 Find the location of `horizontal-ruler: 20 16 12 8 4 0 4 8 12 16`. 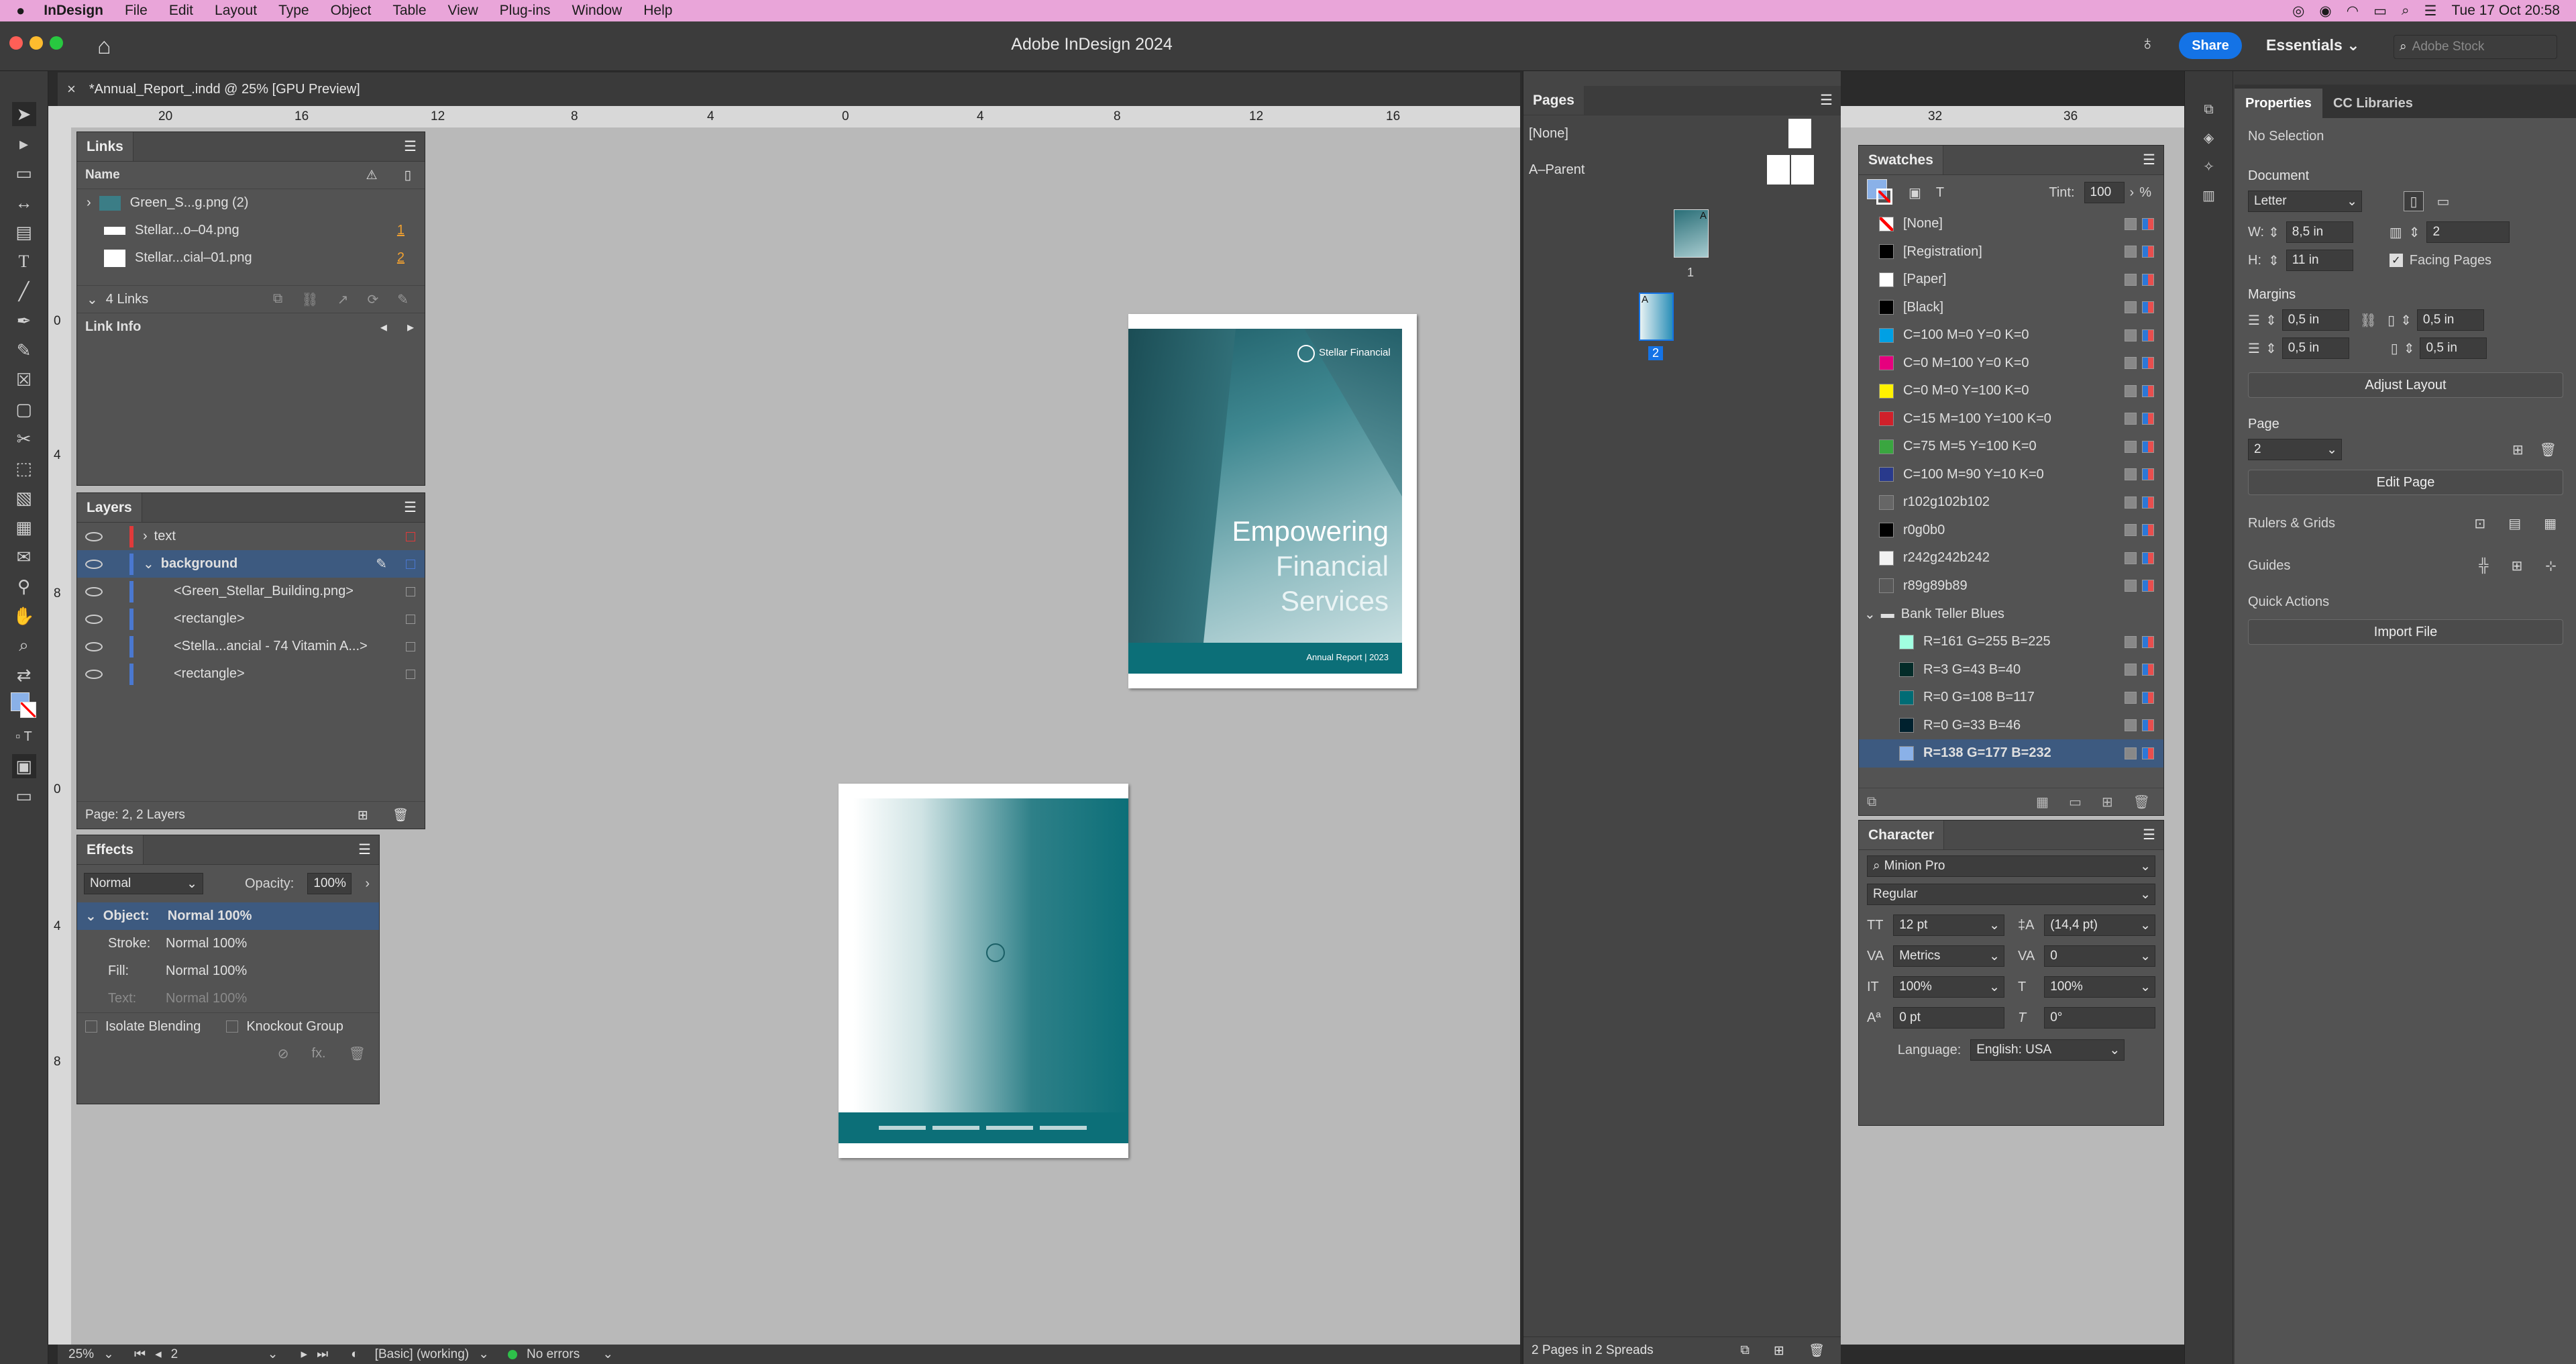

horizontal-ruler: 20 16 12 8 4 0 4 8 12 16 is located at coordinates (795, 117).